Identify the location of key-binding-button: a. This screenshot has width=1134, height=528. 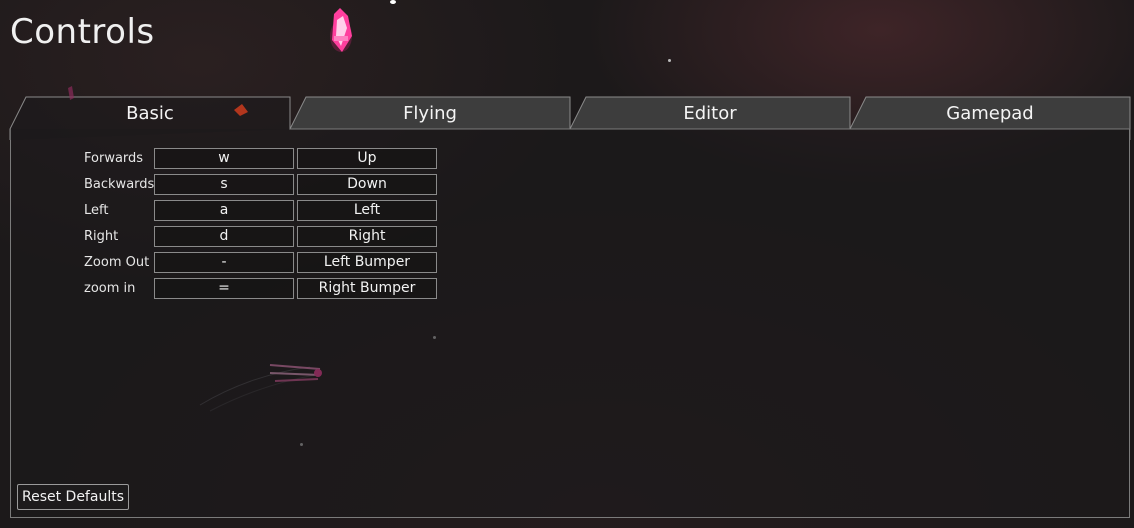
(224, 210).